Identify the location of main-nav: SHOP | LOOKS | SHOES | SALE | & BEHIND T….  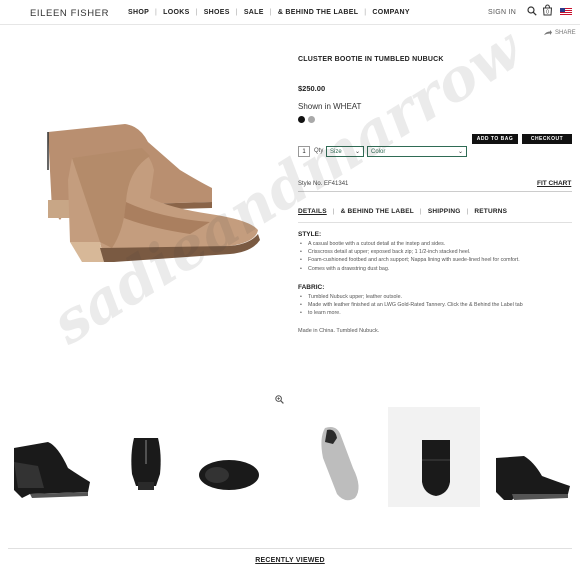
(269, 12).